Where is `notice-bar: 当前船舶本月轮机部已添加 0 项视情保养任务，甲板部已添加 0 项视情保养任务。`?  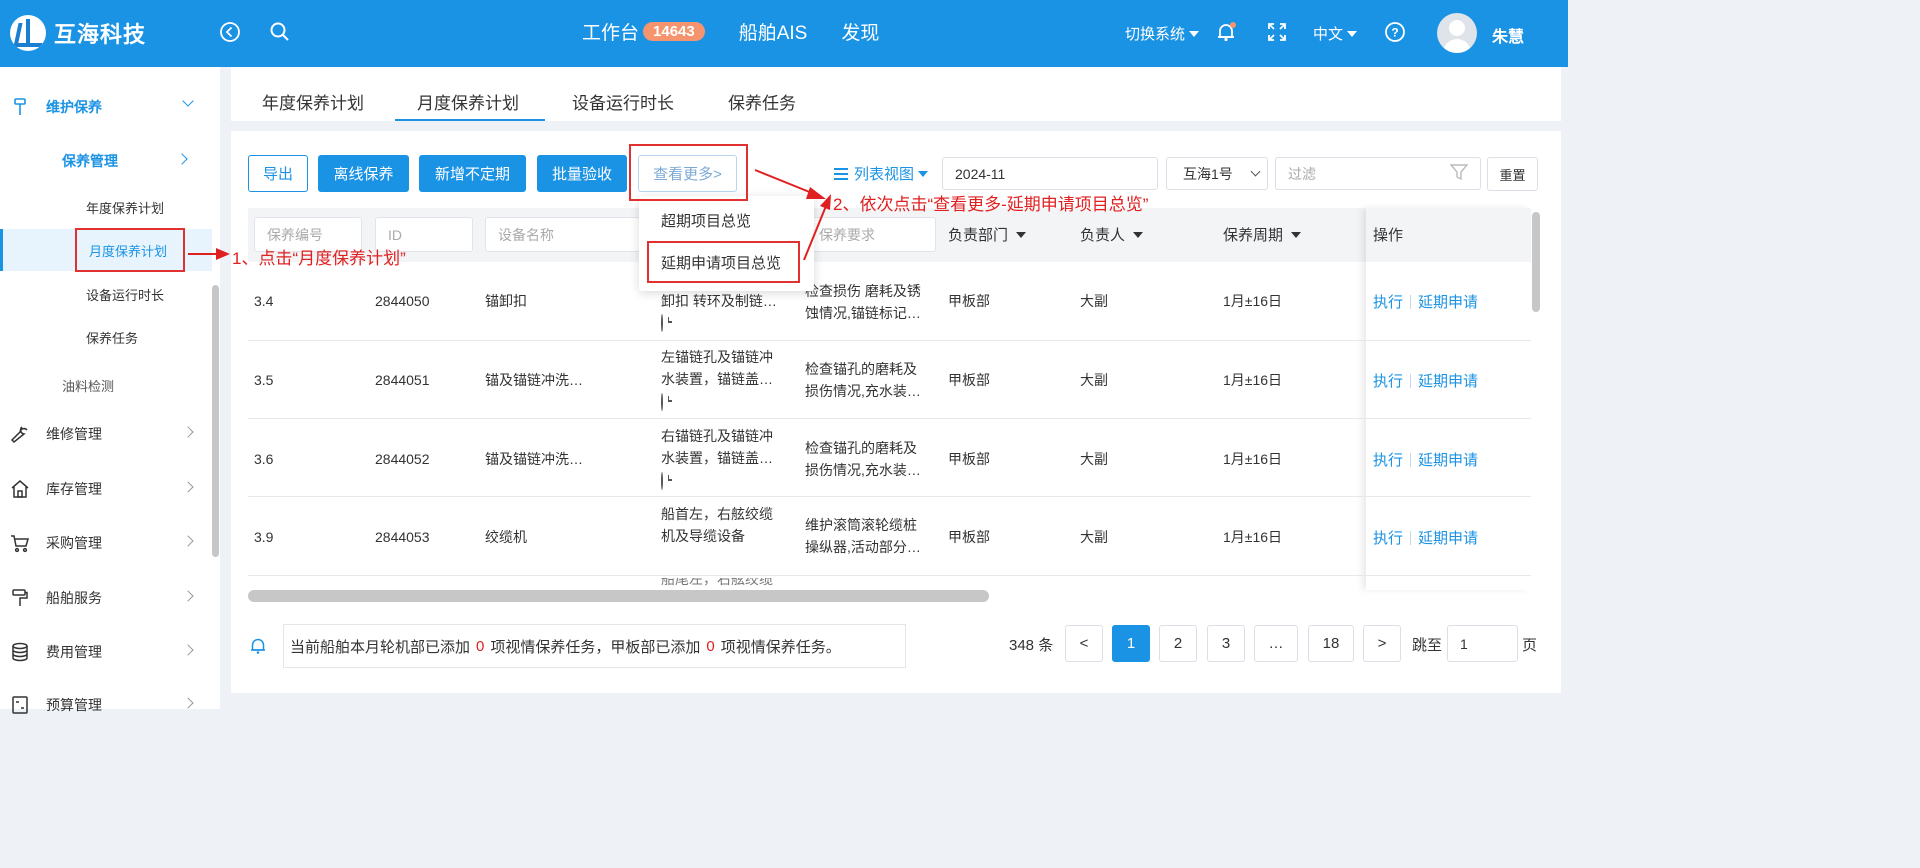 notice-bar: 当前船舶本月轮机部已添加 0 项视情保养任务，甲板部已添加 0 项视情保养任务。 is located at coordinates (577, 646).